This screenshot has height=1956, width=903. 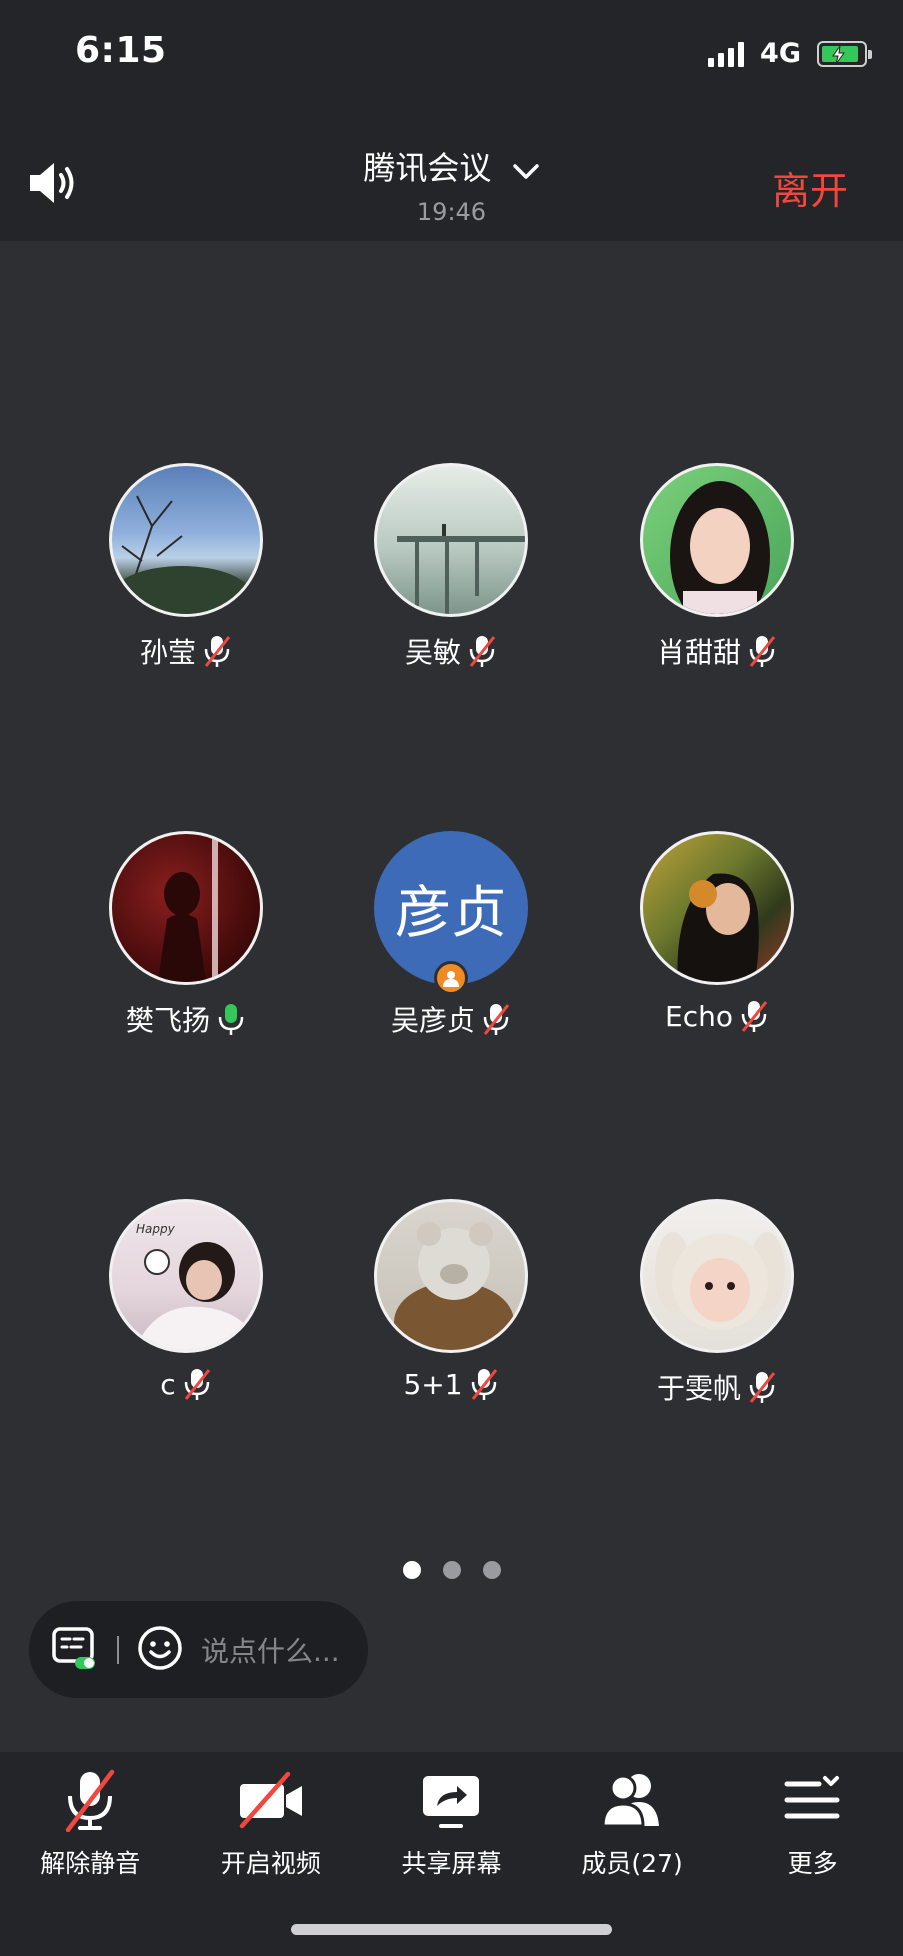 I want to click on participant-tile: Happy c, so click(x=186, y=1300).